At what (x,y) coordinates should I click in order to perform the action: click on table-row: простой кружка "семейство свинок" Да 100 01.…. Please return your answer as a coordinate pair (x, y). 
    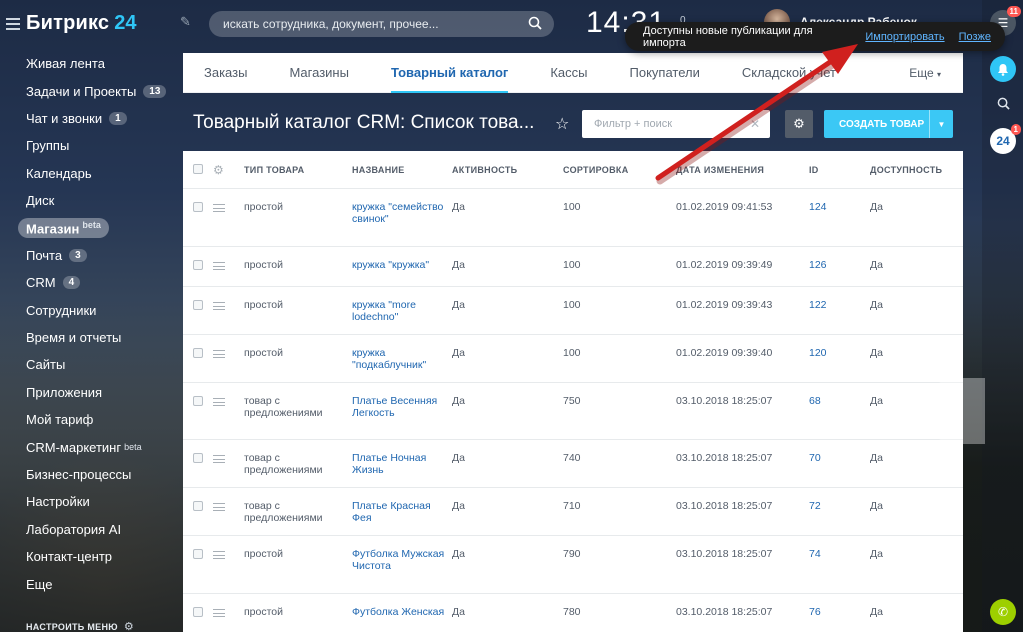
    Looking at the image, I should click on (573, 218).